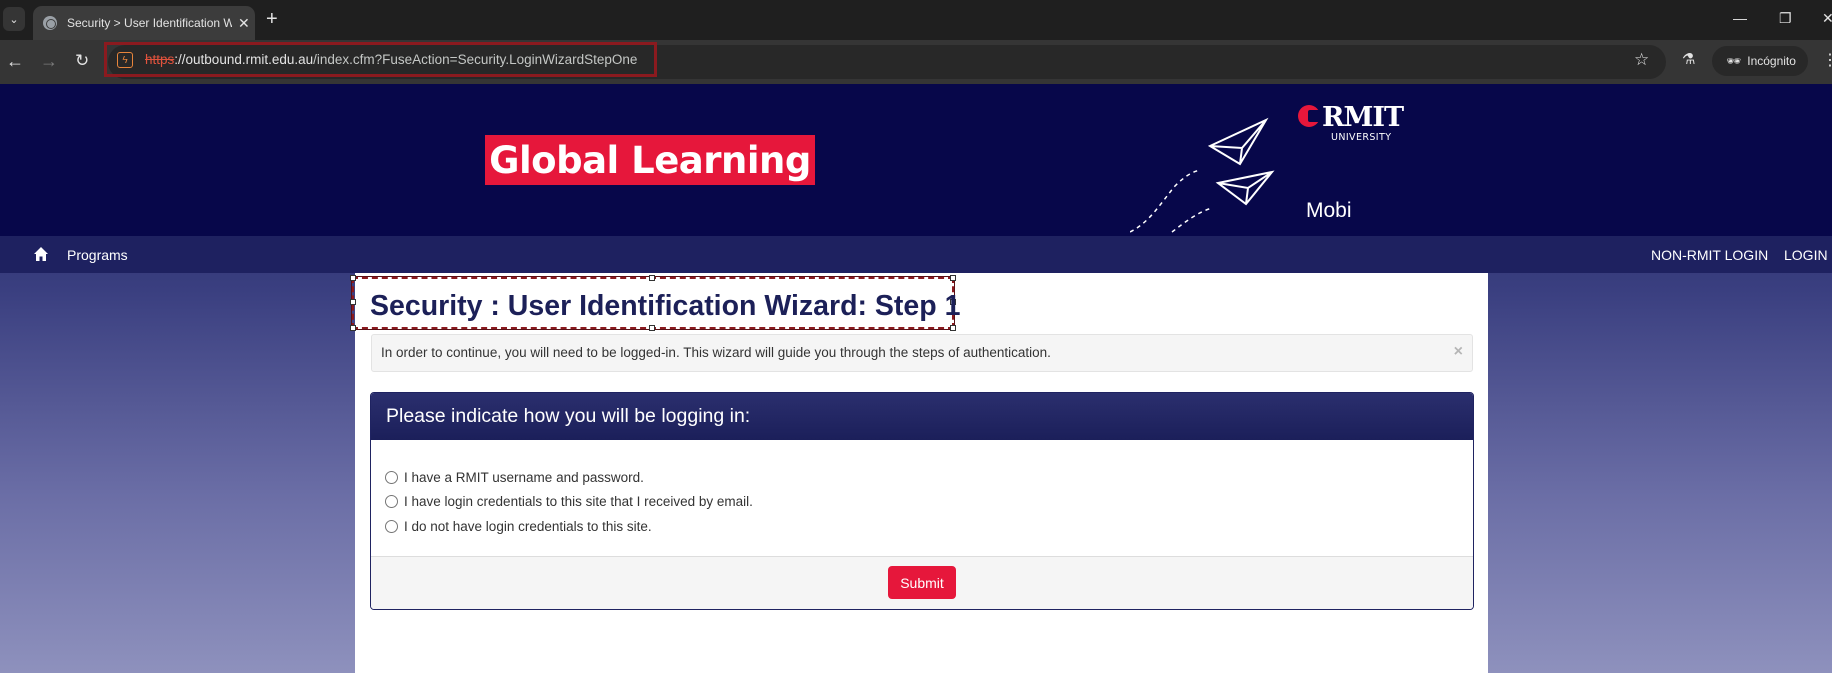 The height and width of the screenshot is (673, 1832). Describe the element at coordinates (1740, 18) in the screenshot. I see `minimize-icon: —` at that location.